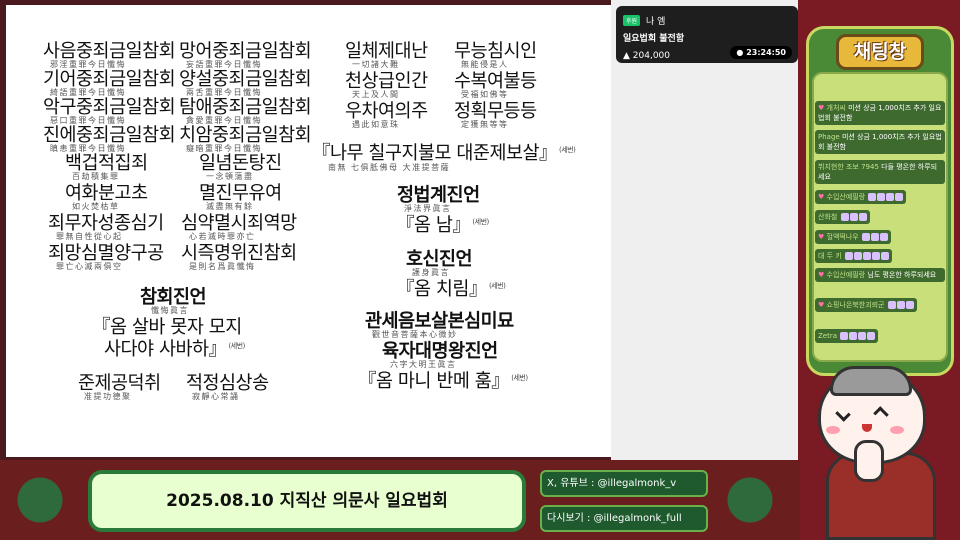 The height and width of the screenshot is (540, 960). I want to click on timer-value: 23:24:50, so click(766, 52).